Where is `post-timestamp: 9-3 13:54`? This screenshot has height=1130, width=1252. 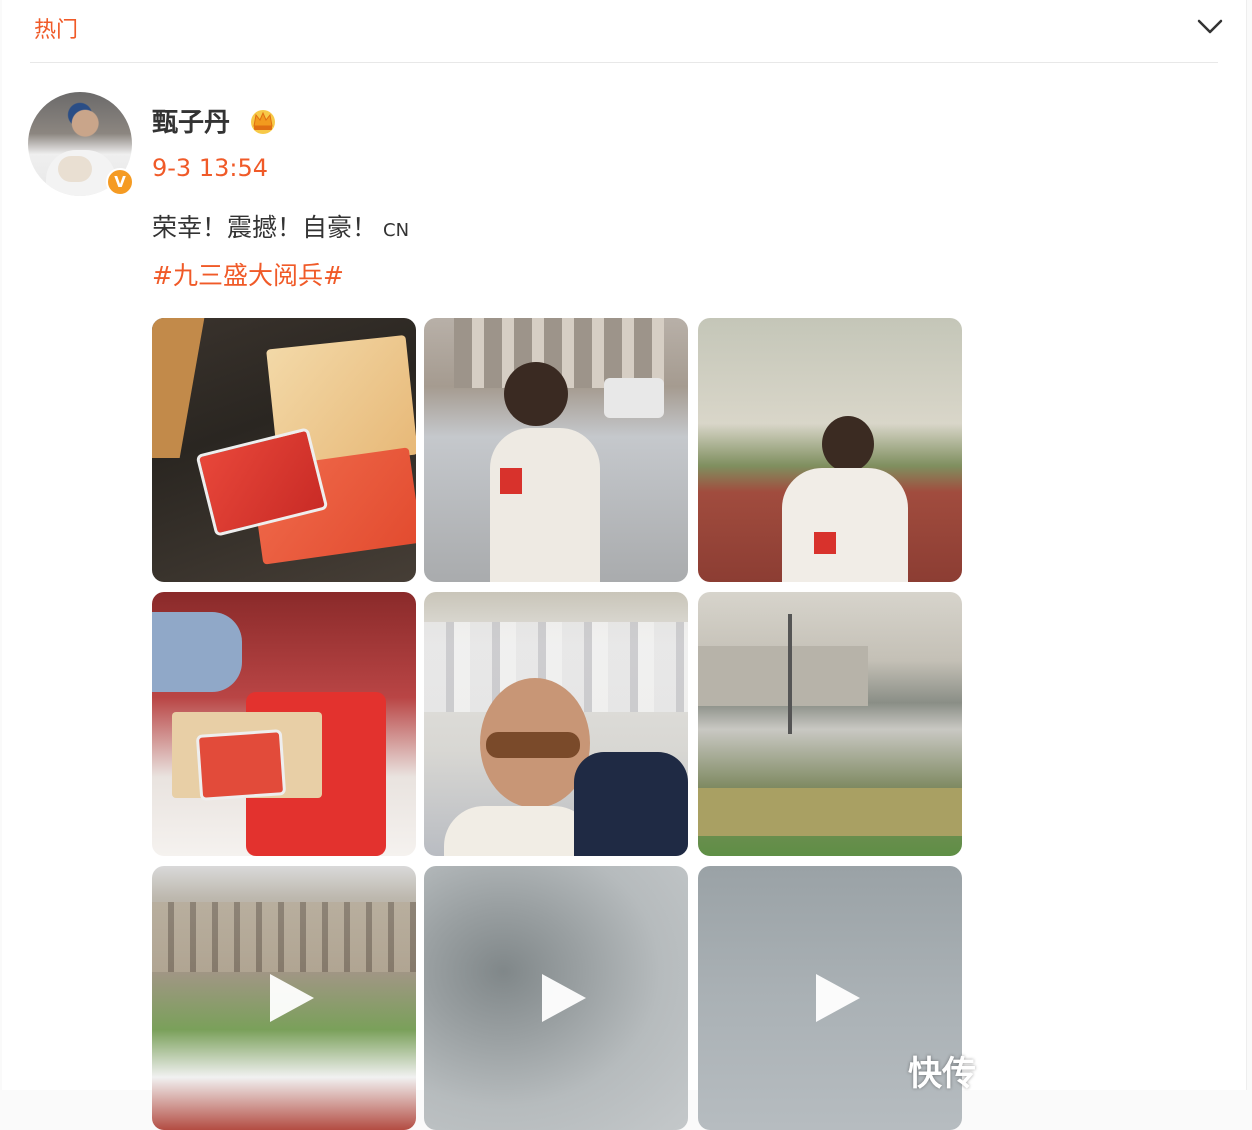
post-timestamp: 9-3 13:54 is located at coordinates (210, 168).